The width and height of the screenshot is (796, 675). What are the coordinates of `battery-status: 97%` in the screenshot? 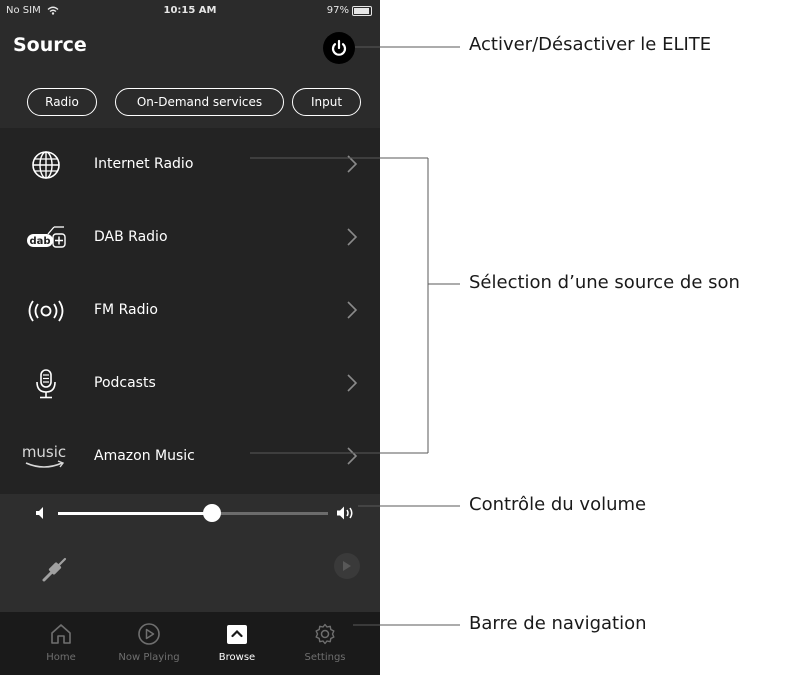 It's located at (349, 10).